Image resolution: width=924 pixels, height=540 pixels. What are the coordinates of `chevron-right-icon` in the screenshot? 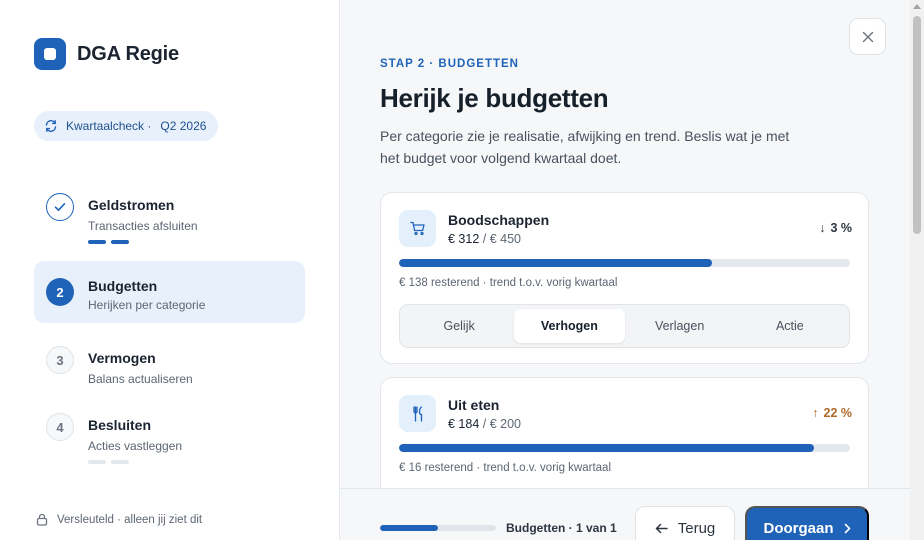 It's located at (847, 528).